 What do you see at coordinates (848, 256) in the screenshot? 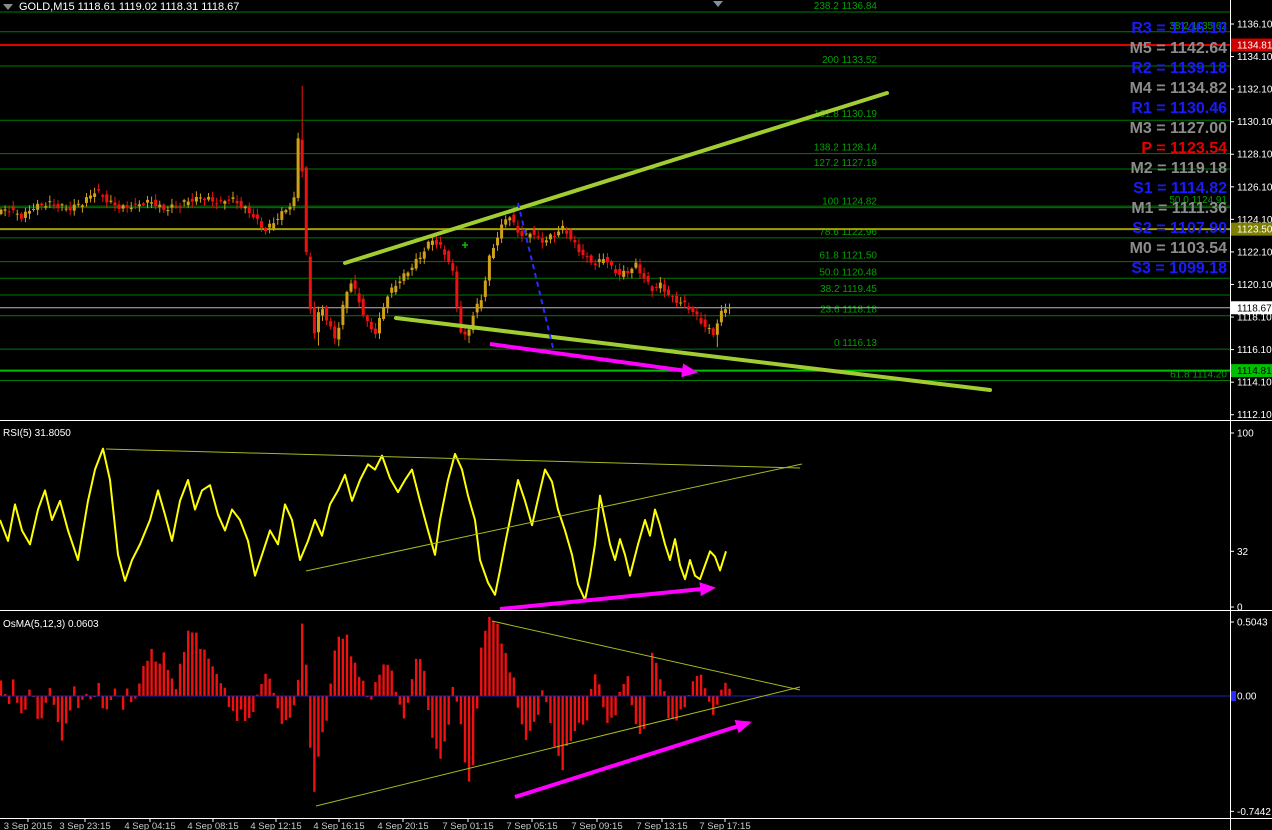
I see `fib-level-label: 61.8 1121.50` at bounding box center [848, 256].